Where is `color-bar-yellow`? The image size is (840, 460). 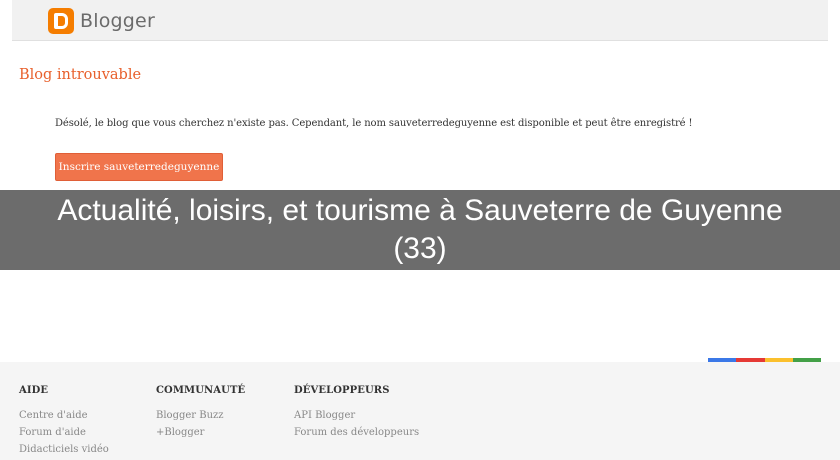 color-bar-yellow is located at coordinates (778, 360).